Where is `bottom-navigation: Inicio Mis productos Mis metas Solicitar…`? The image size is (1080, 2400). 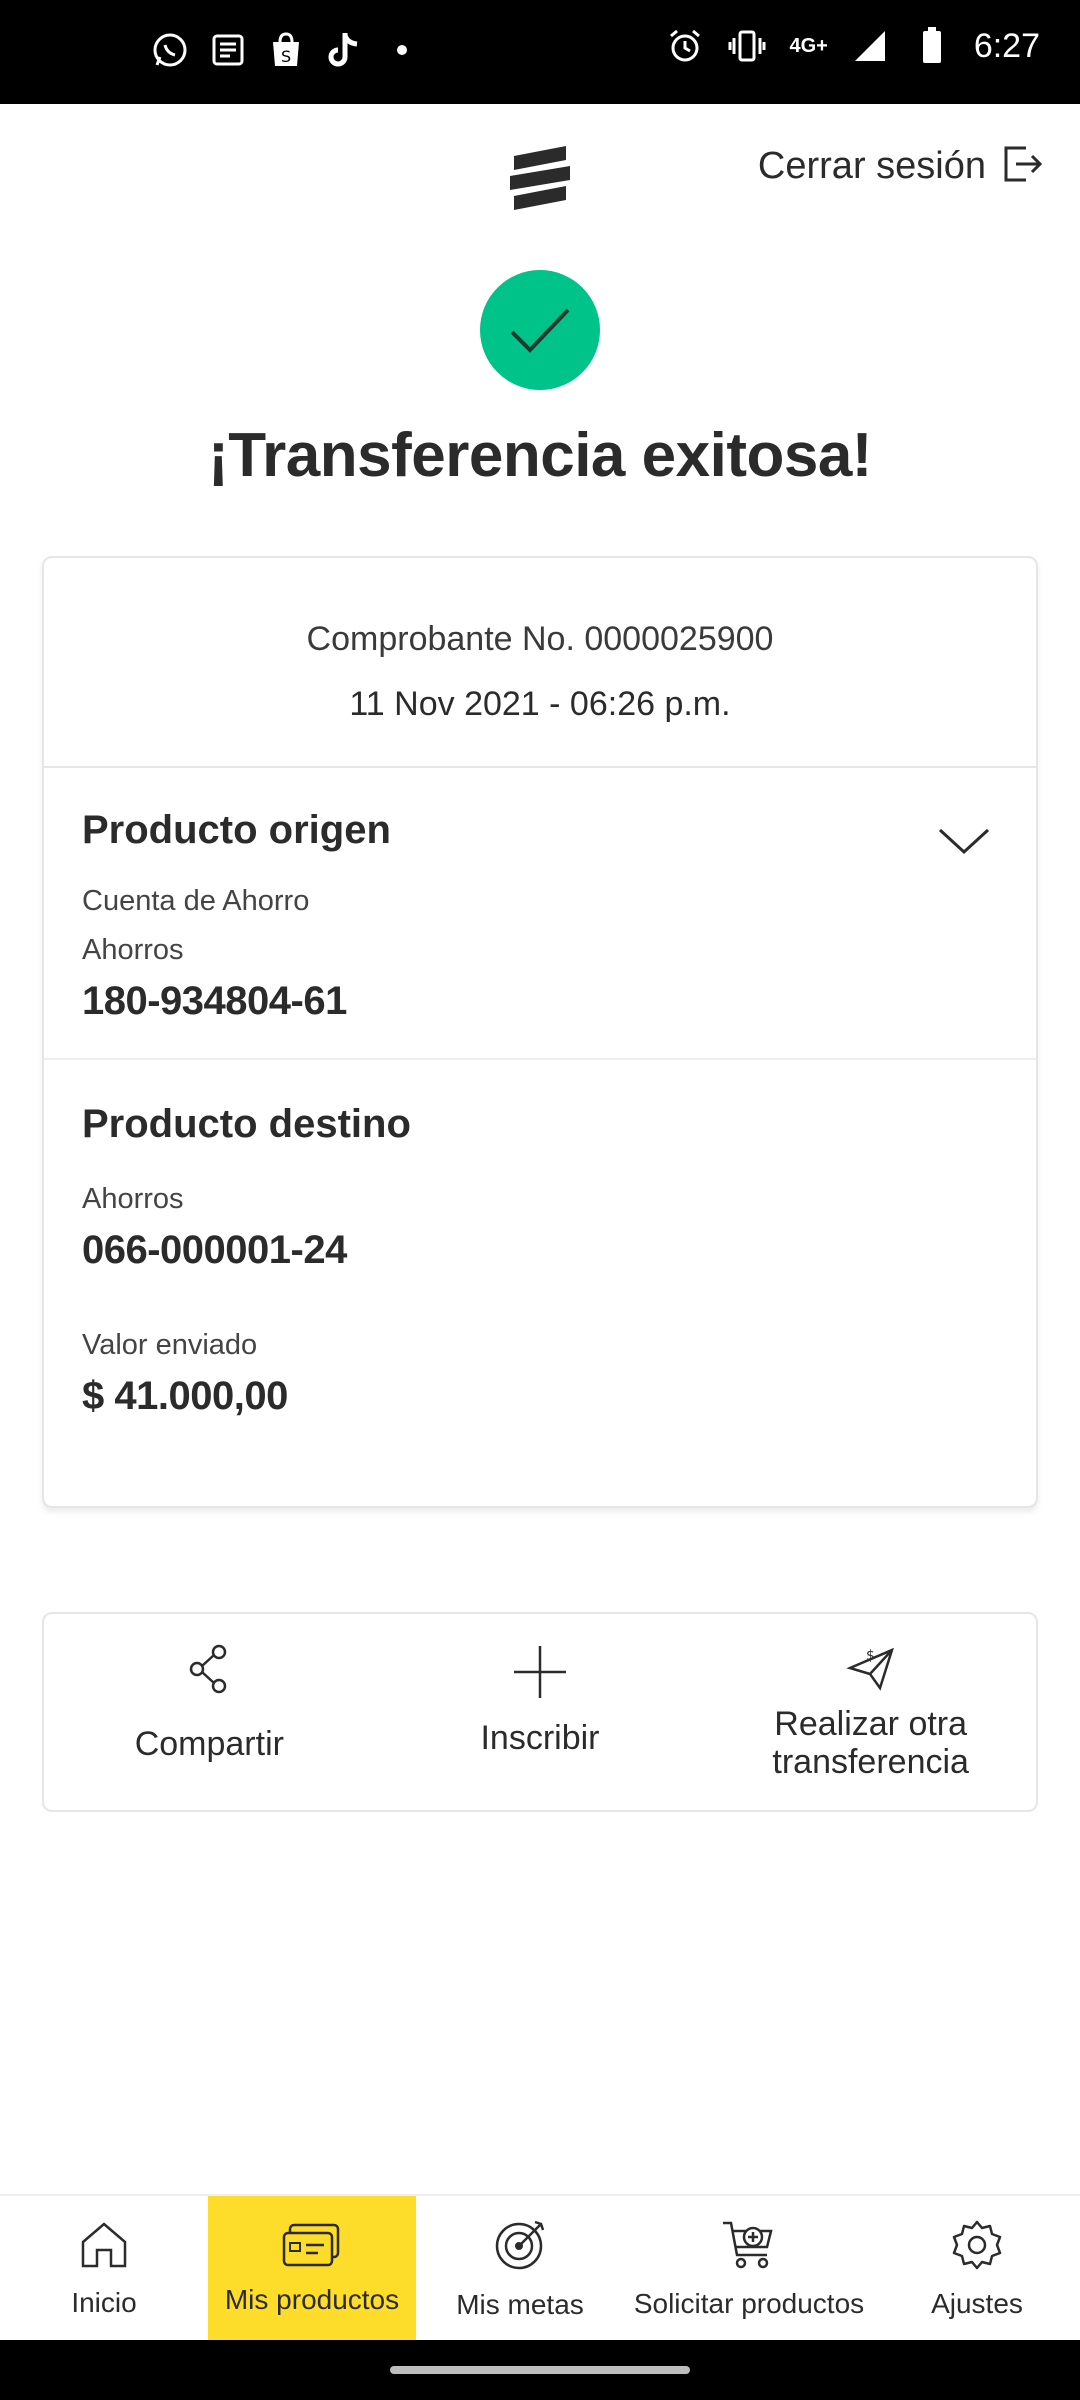 bottom-navigation: Inicio Mis productos Mis metas Solicitar… is located at coordinates (540, 2268).